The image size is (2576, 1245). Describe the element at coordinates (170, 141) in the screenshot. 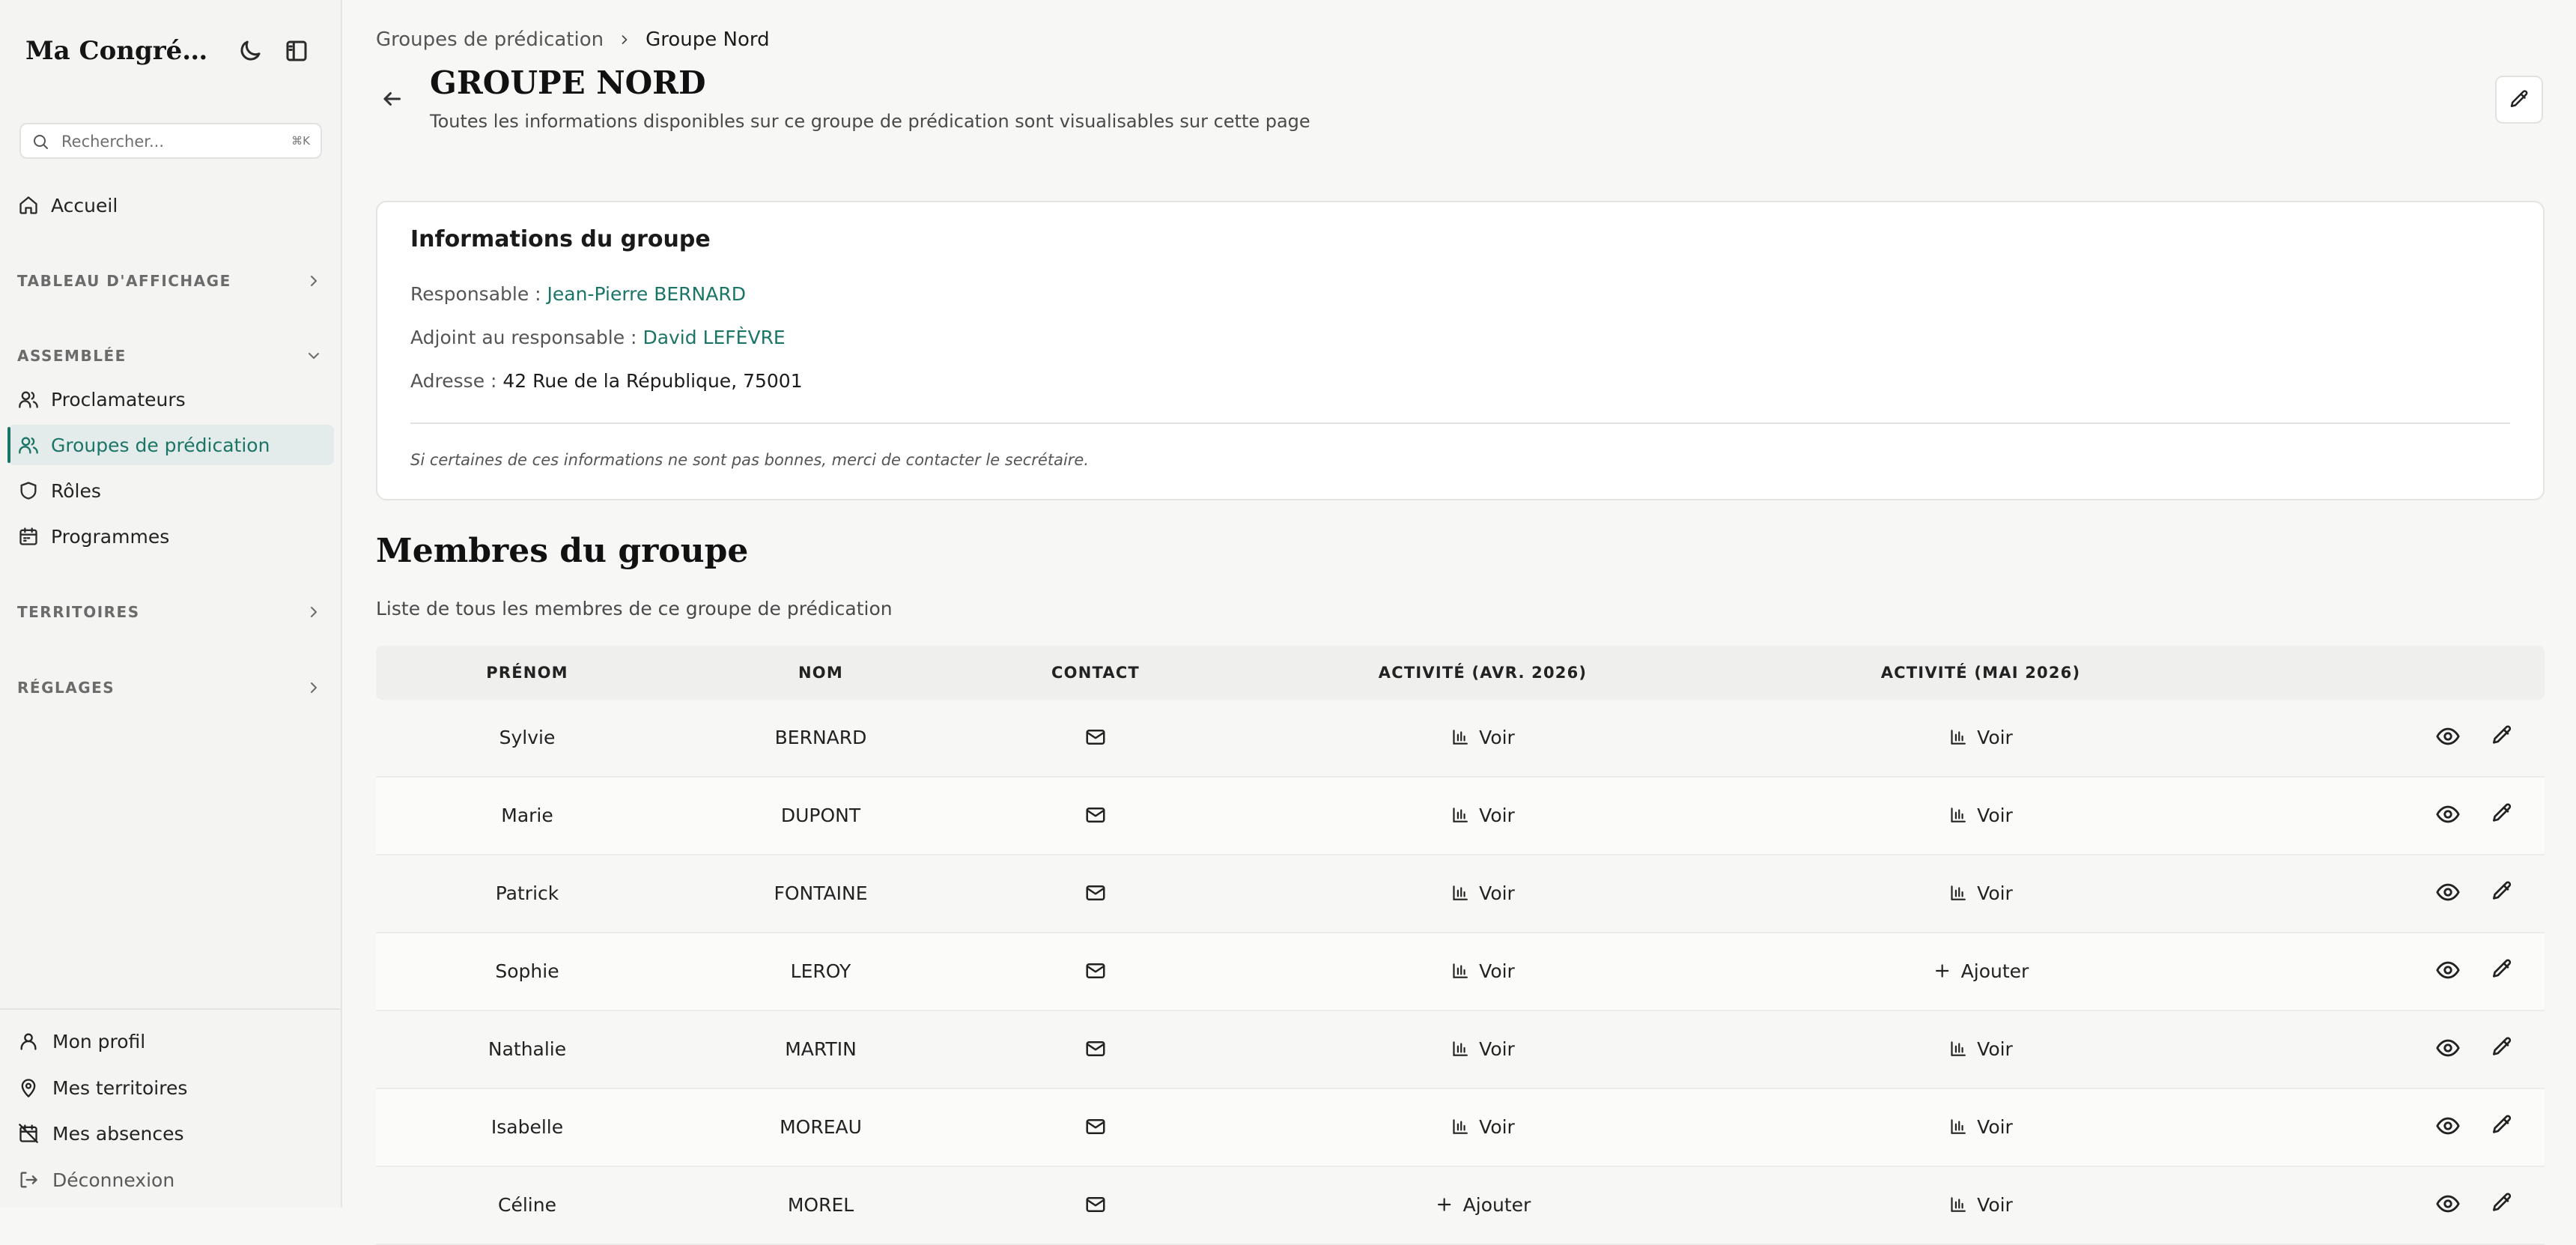

I see `search-input: Rechercher... ⌘K` at that location.